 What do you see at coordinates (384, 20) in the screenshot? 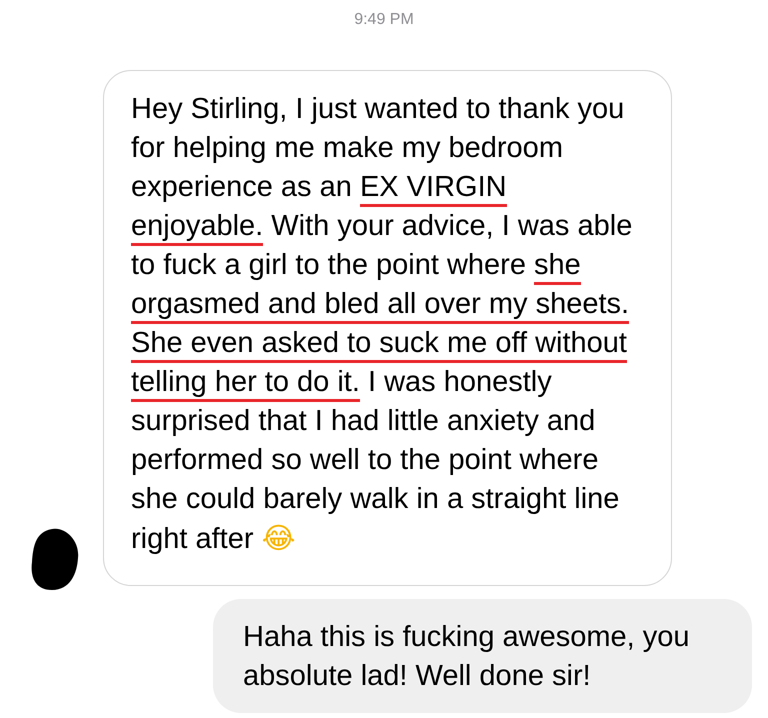
I see `timestamp: 9:49 PM` at bounding box center [384, 20].